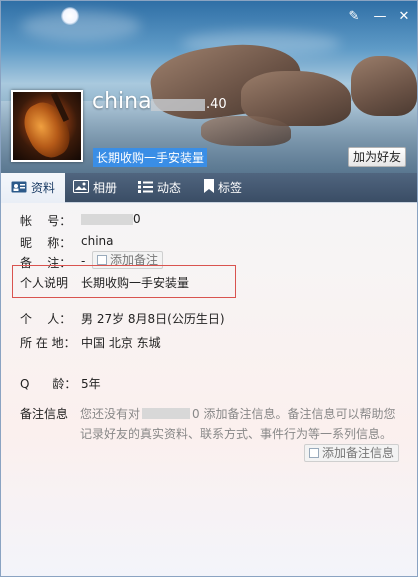 The height and width of the screenshot is (577, 418). What do you see at coordinates (354, 17) in the screenshot?
I see `skin-icon: ✎` at bounding box center [354, 17].